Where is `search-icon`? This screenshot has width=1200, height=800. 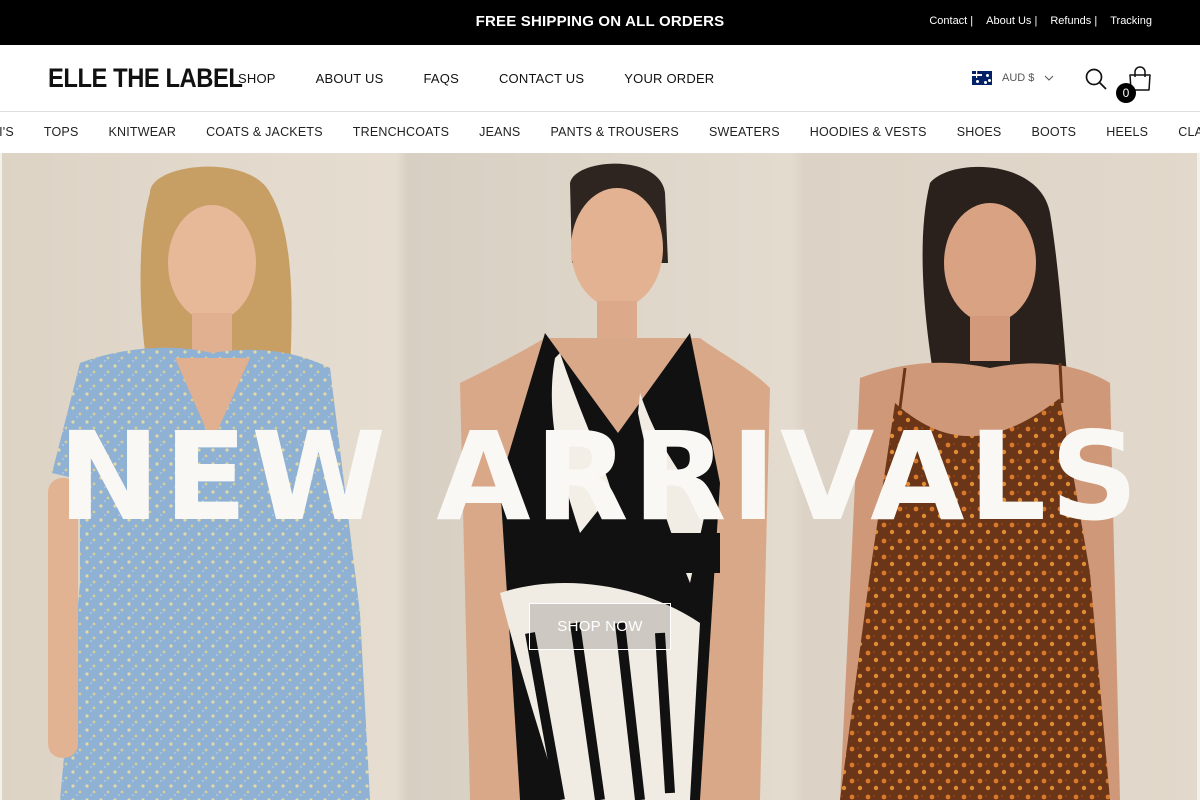
search-icon is located at coordinates (1096, 79).